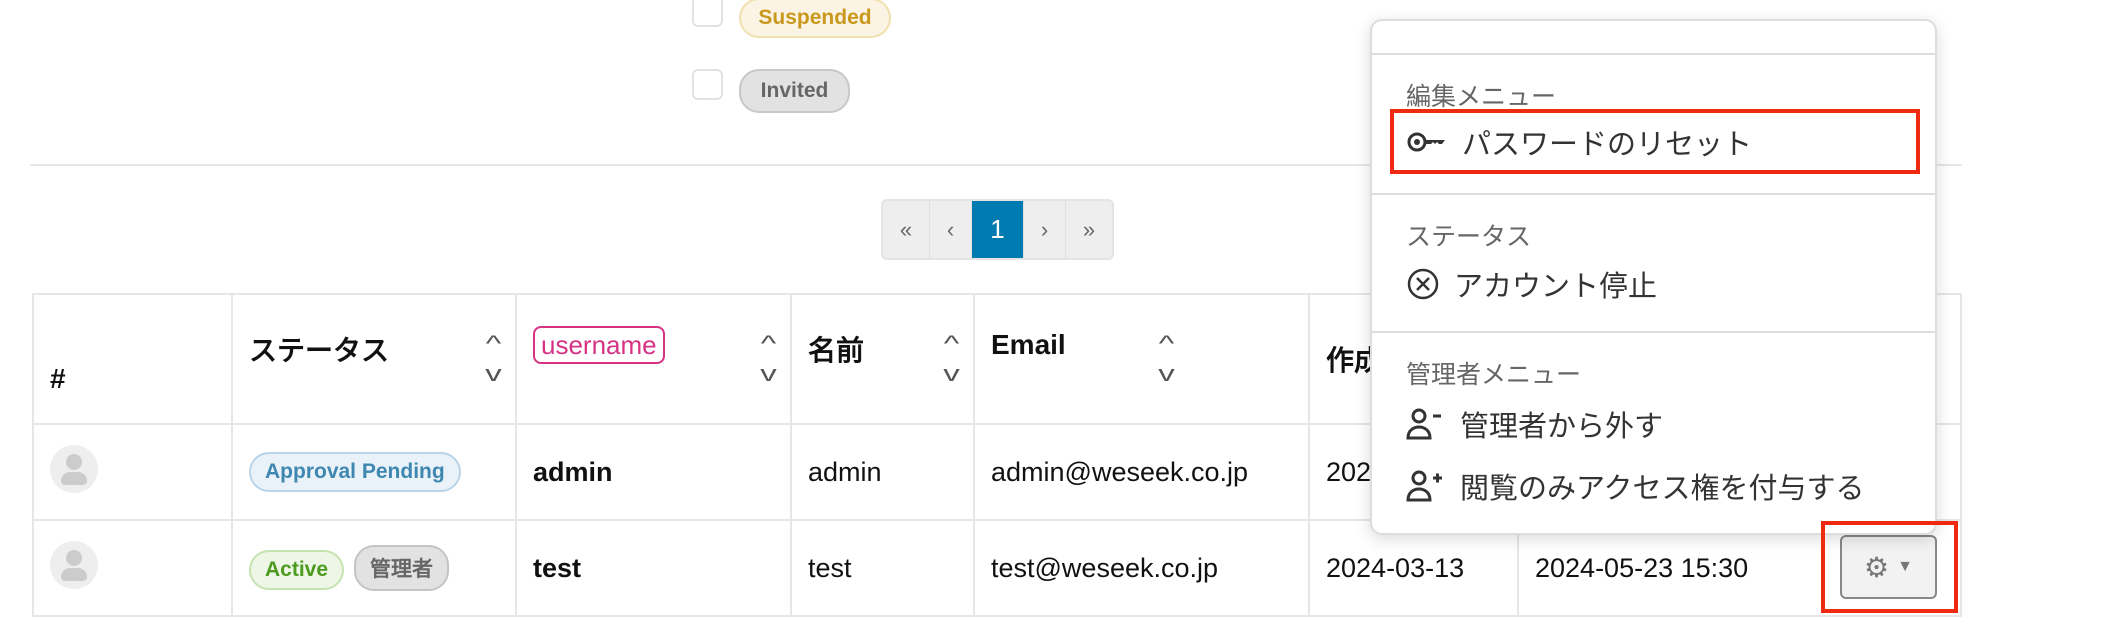  Describe the element at coordinates (1469, 237) in the screenshot. I see `menu-header-status: ステータス` at that location.